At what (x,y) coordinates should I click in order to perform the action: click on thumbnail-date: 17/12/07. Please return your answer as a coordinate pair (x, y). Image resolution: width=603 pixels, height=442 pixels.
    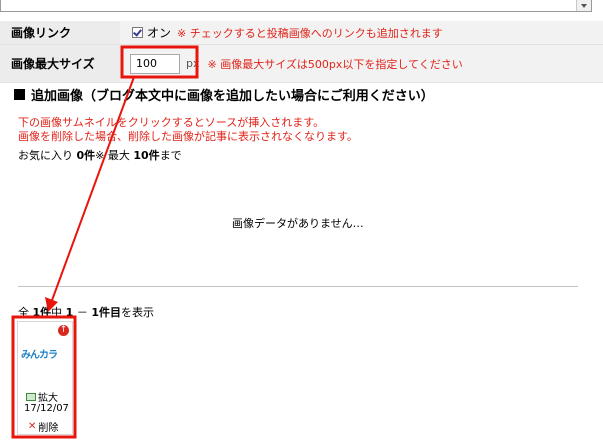
    Looking at the image, I should click on (46, 408).